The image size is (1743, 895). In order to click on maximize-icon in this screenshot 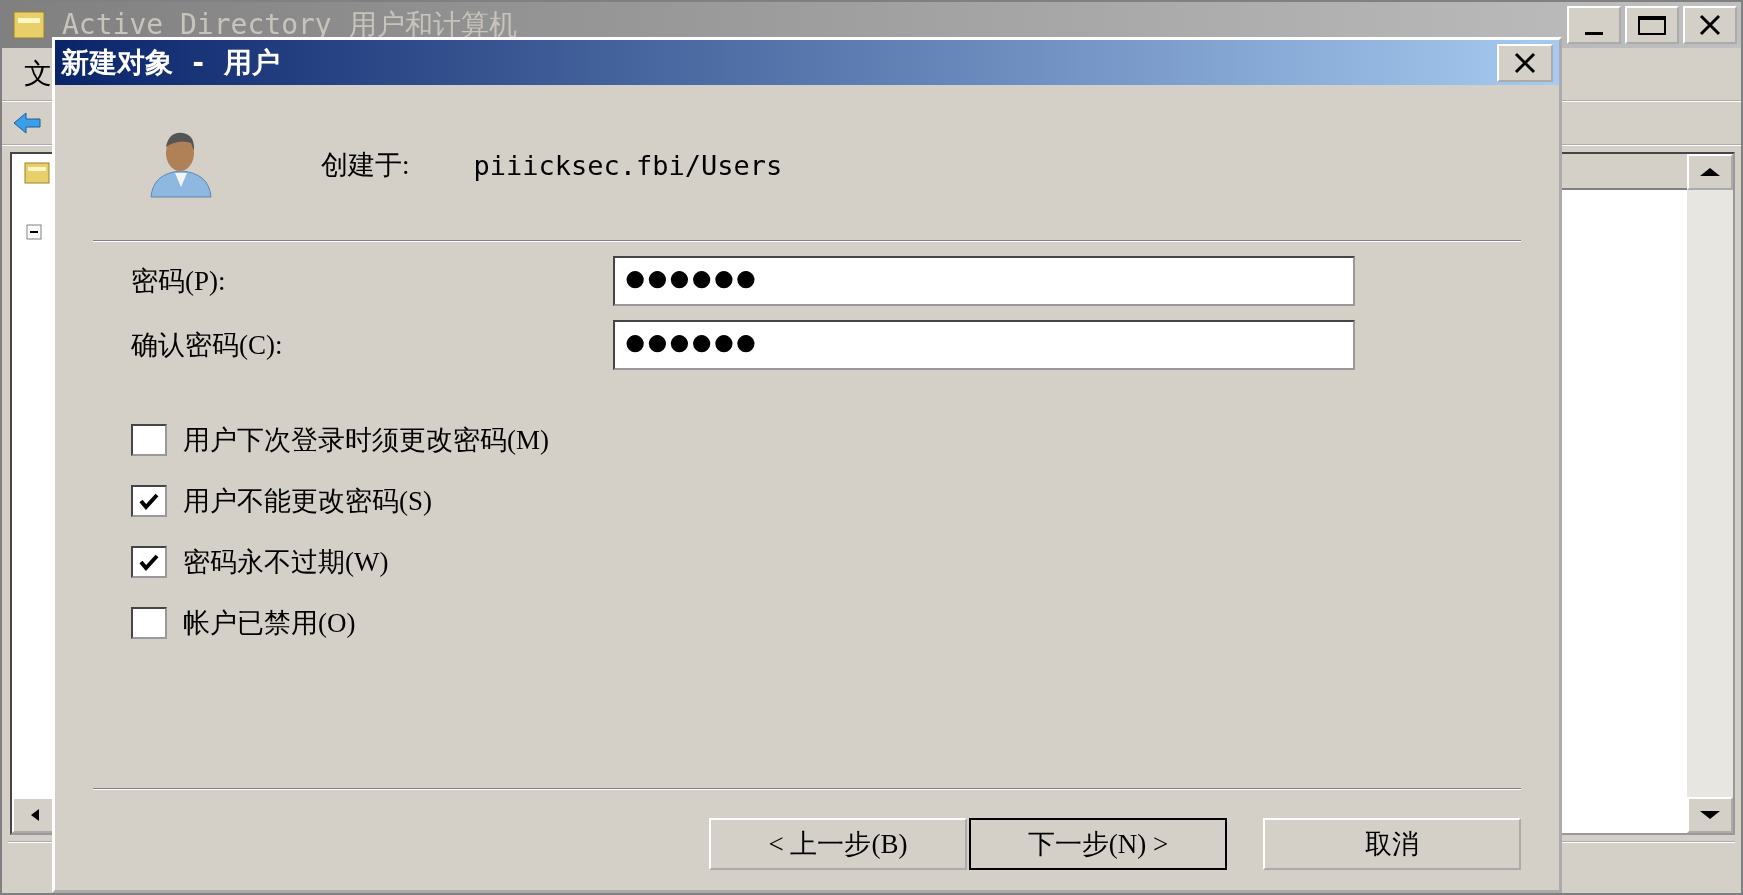, I will do `click(1652, 25)`.